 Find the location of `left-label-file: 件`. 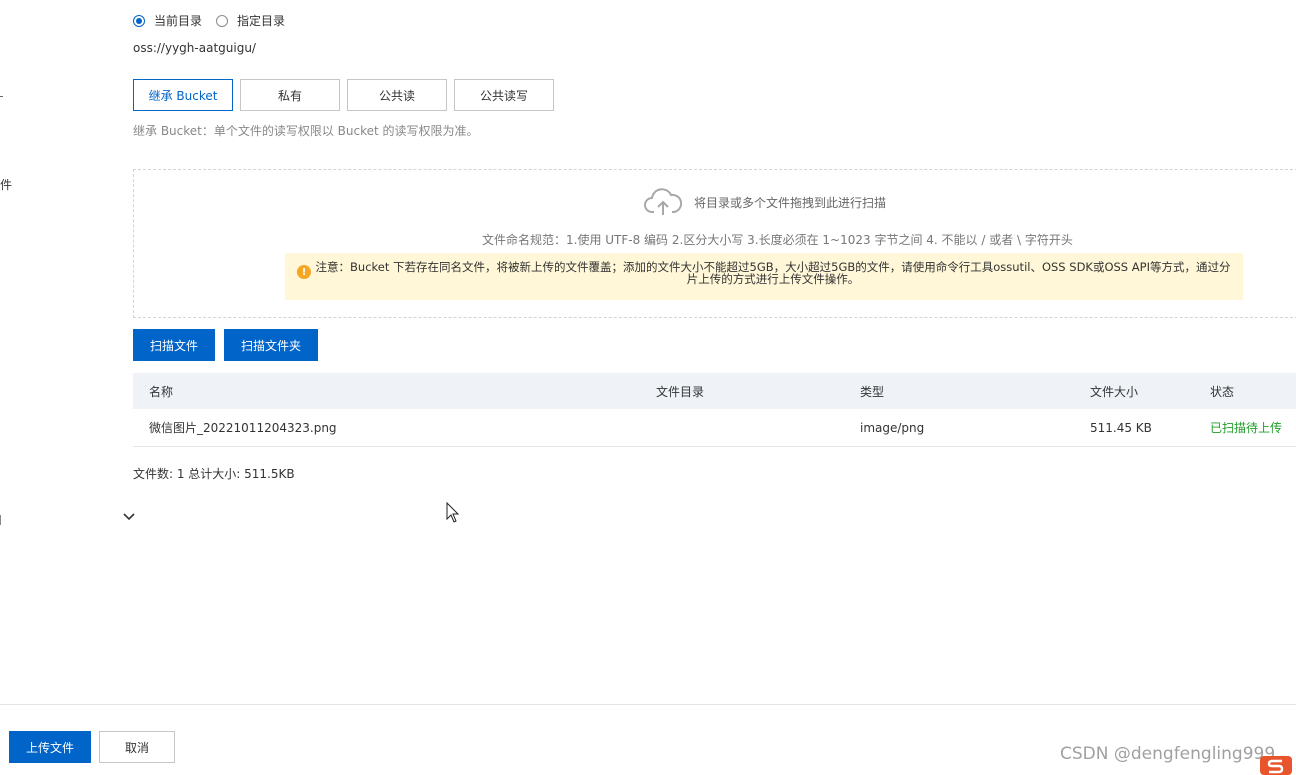

left-label-file: 件 is located at coordinates (6, 185).